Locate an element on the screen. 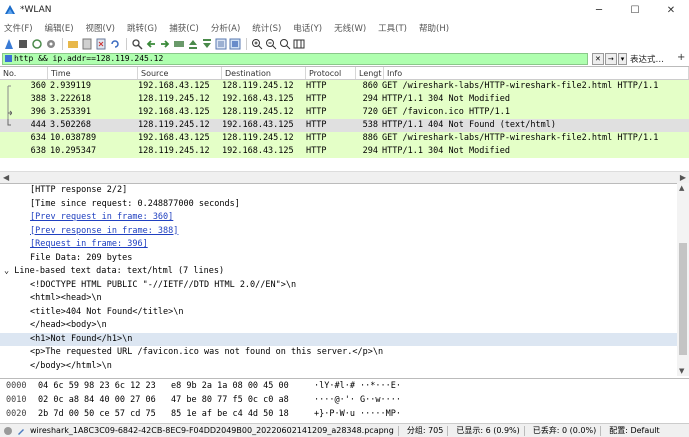  packet-length: 886 is located at coordinates (370, 138).